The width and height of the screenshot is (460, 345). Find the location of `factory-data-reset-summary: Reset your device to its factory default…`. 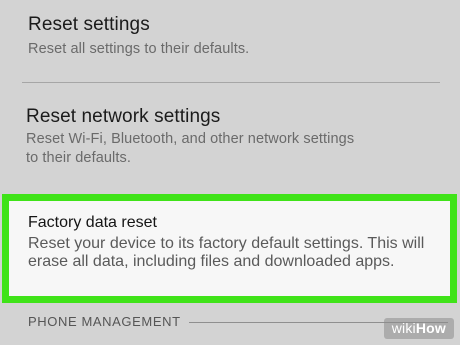

factory-data-reset-summary: Reset your device to its factory default… is located at coordinates (235, 253).